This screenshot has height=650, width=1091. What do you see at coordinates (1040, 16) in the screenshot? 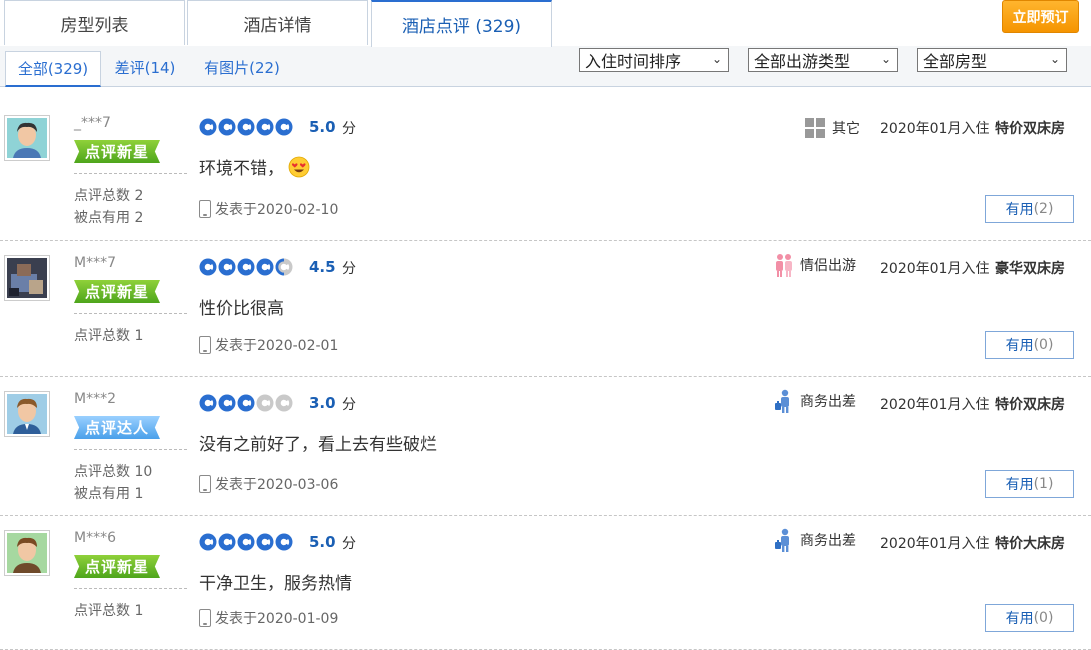
I see `book-now-button: 立即预订` at bounding box center [1040, 16].